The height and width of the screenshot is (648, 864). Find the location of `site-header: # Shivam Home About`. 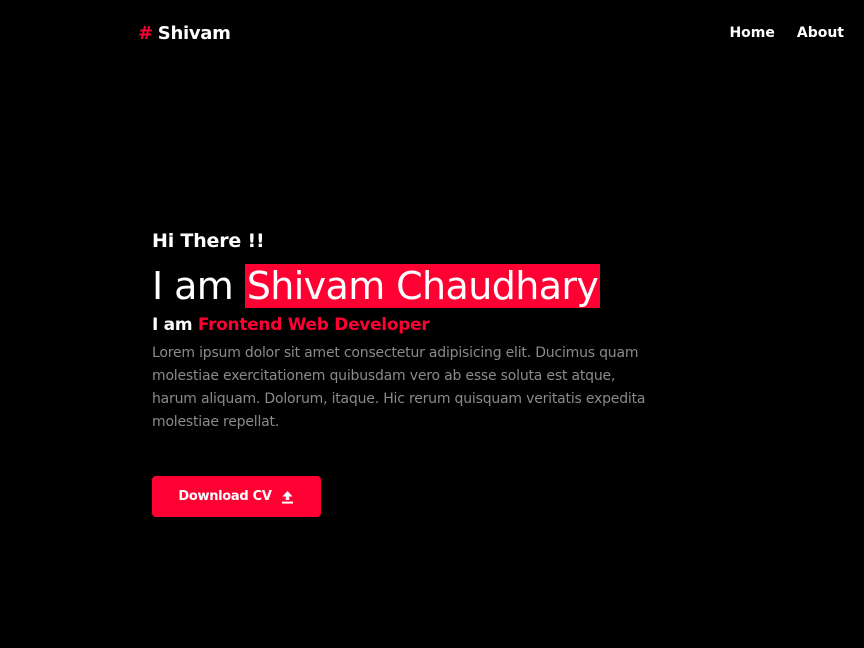

site-header: # Shivam Home About is located at coordinates (432, 34).